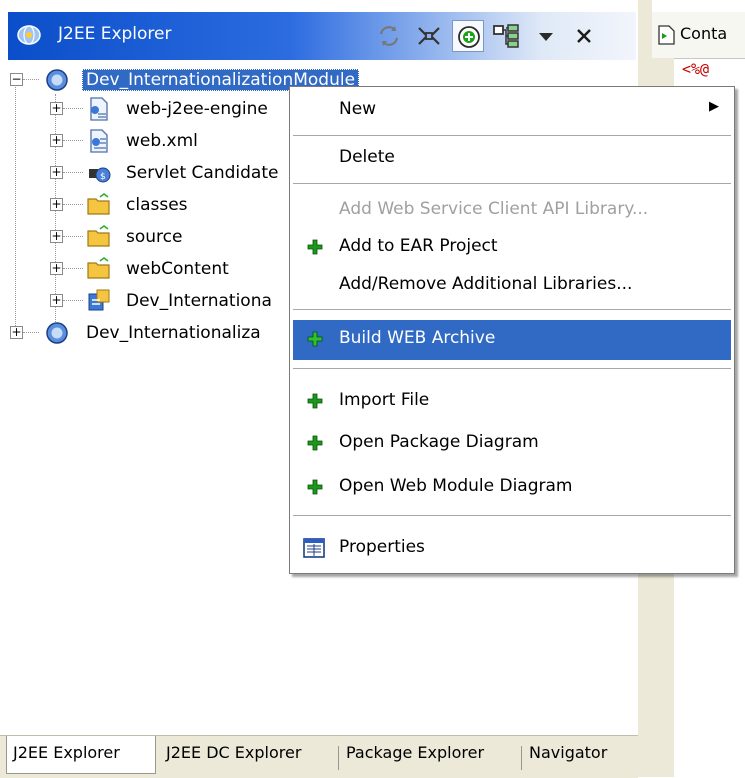  What do you see at coordinates (468, 36) in the screenshot?
I see `add-item-icon` at bounding box center [468, 36].